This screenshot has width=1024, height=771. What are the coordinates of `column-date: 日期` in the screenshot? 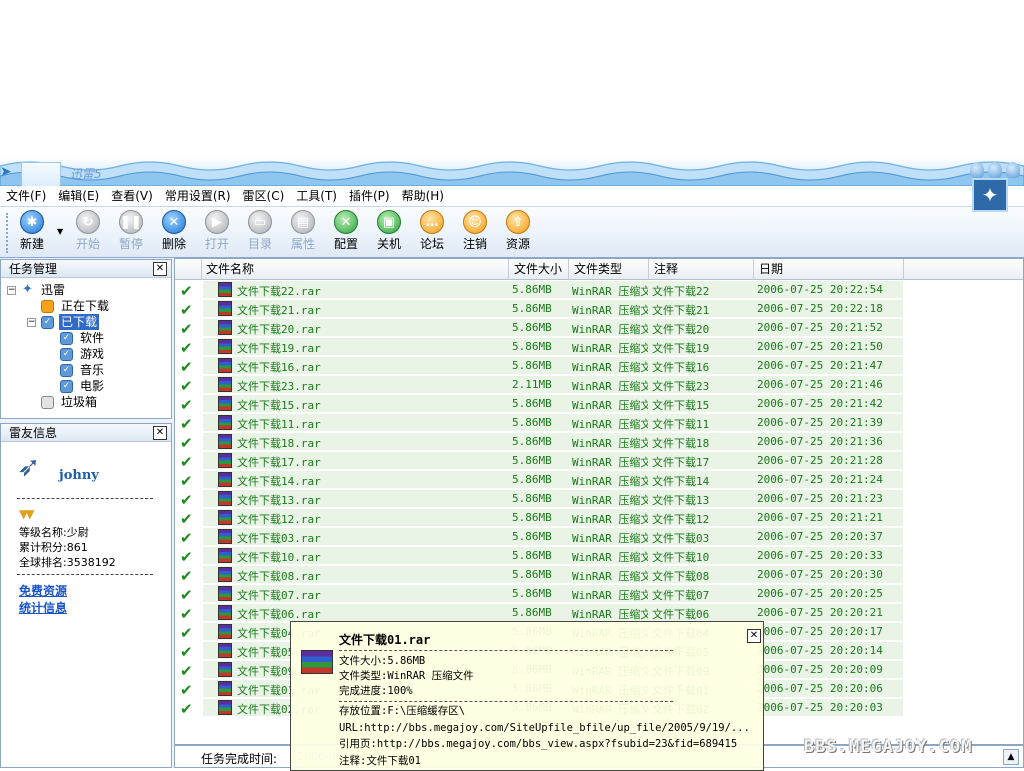 It's located at (829, 269).